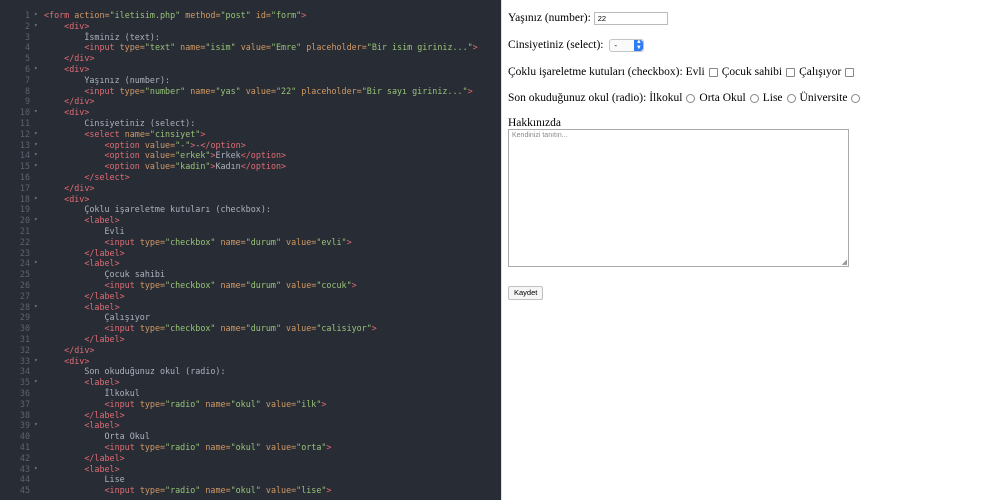  I want to click on code-token: </option>, so click(263, 155).